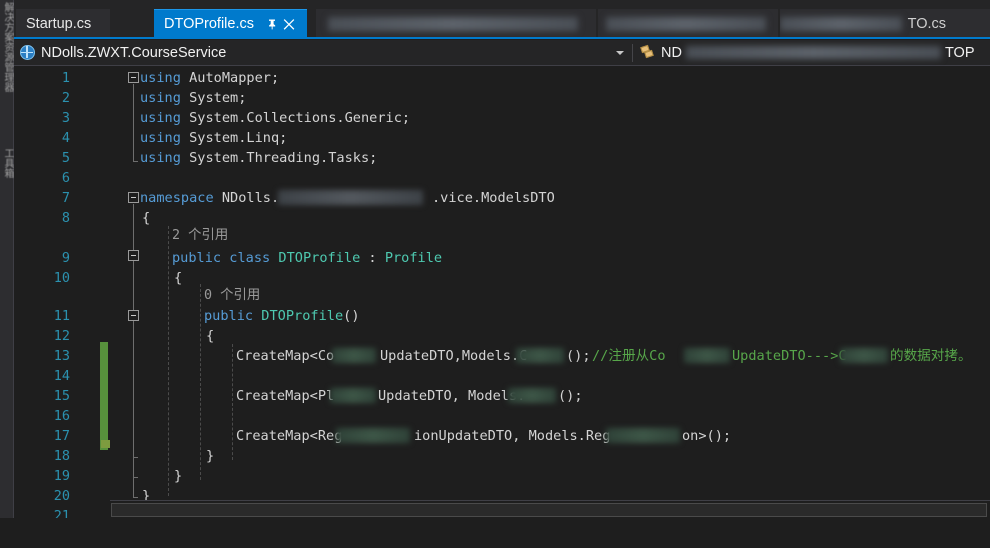 The height and width of the screenshot is (548, 990). What do you see at coordinates (133, 77) in the screenshot?
I see `fold-toggle-usings` at bounding box center [133, 77].